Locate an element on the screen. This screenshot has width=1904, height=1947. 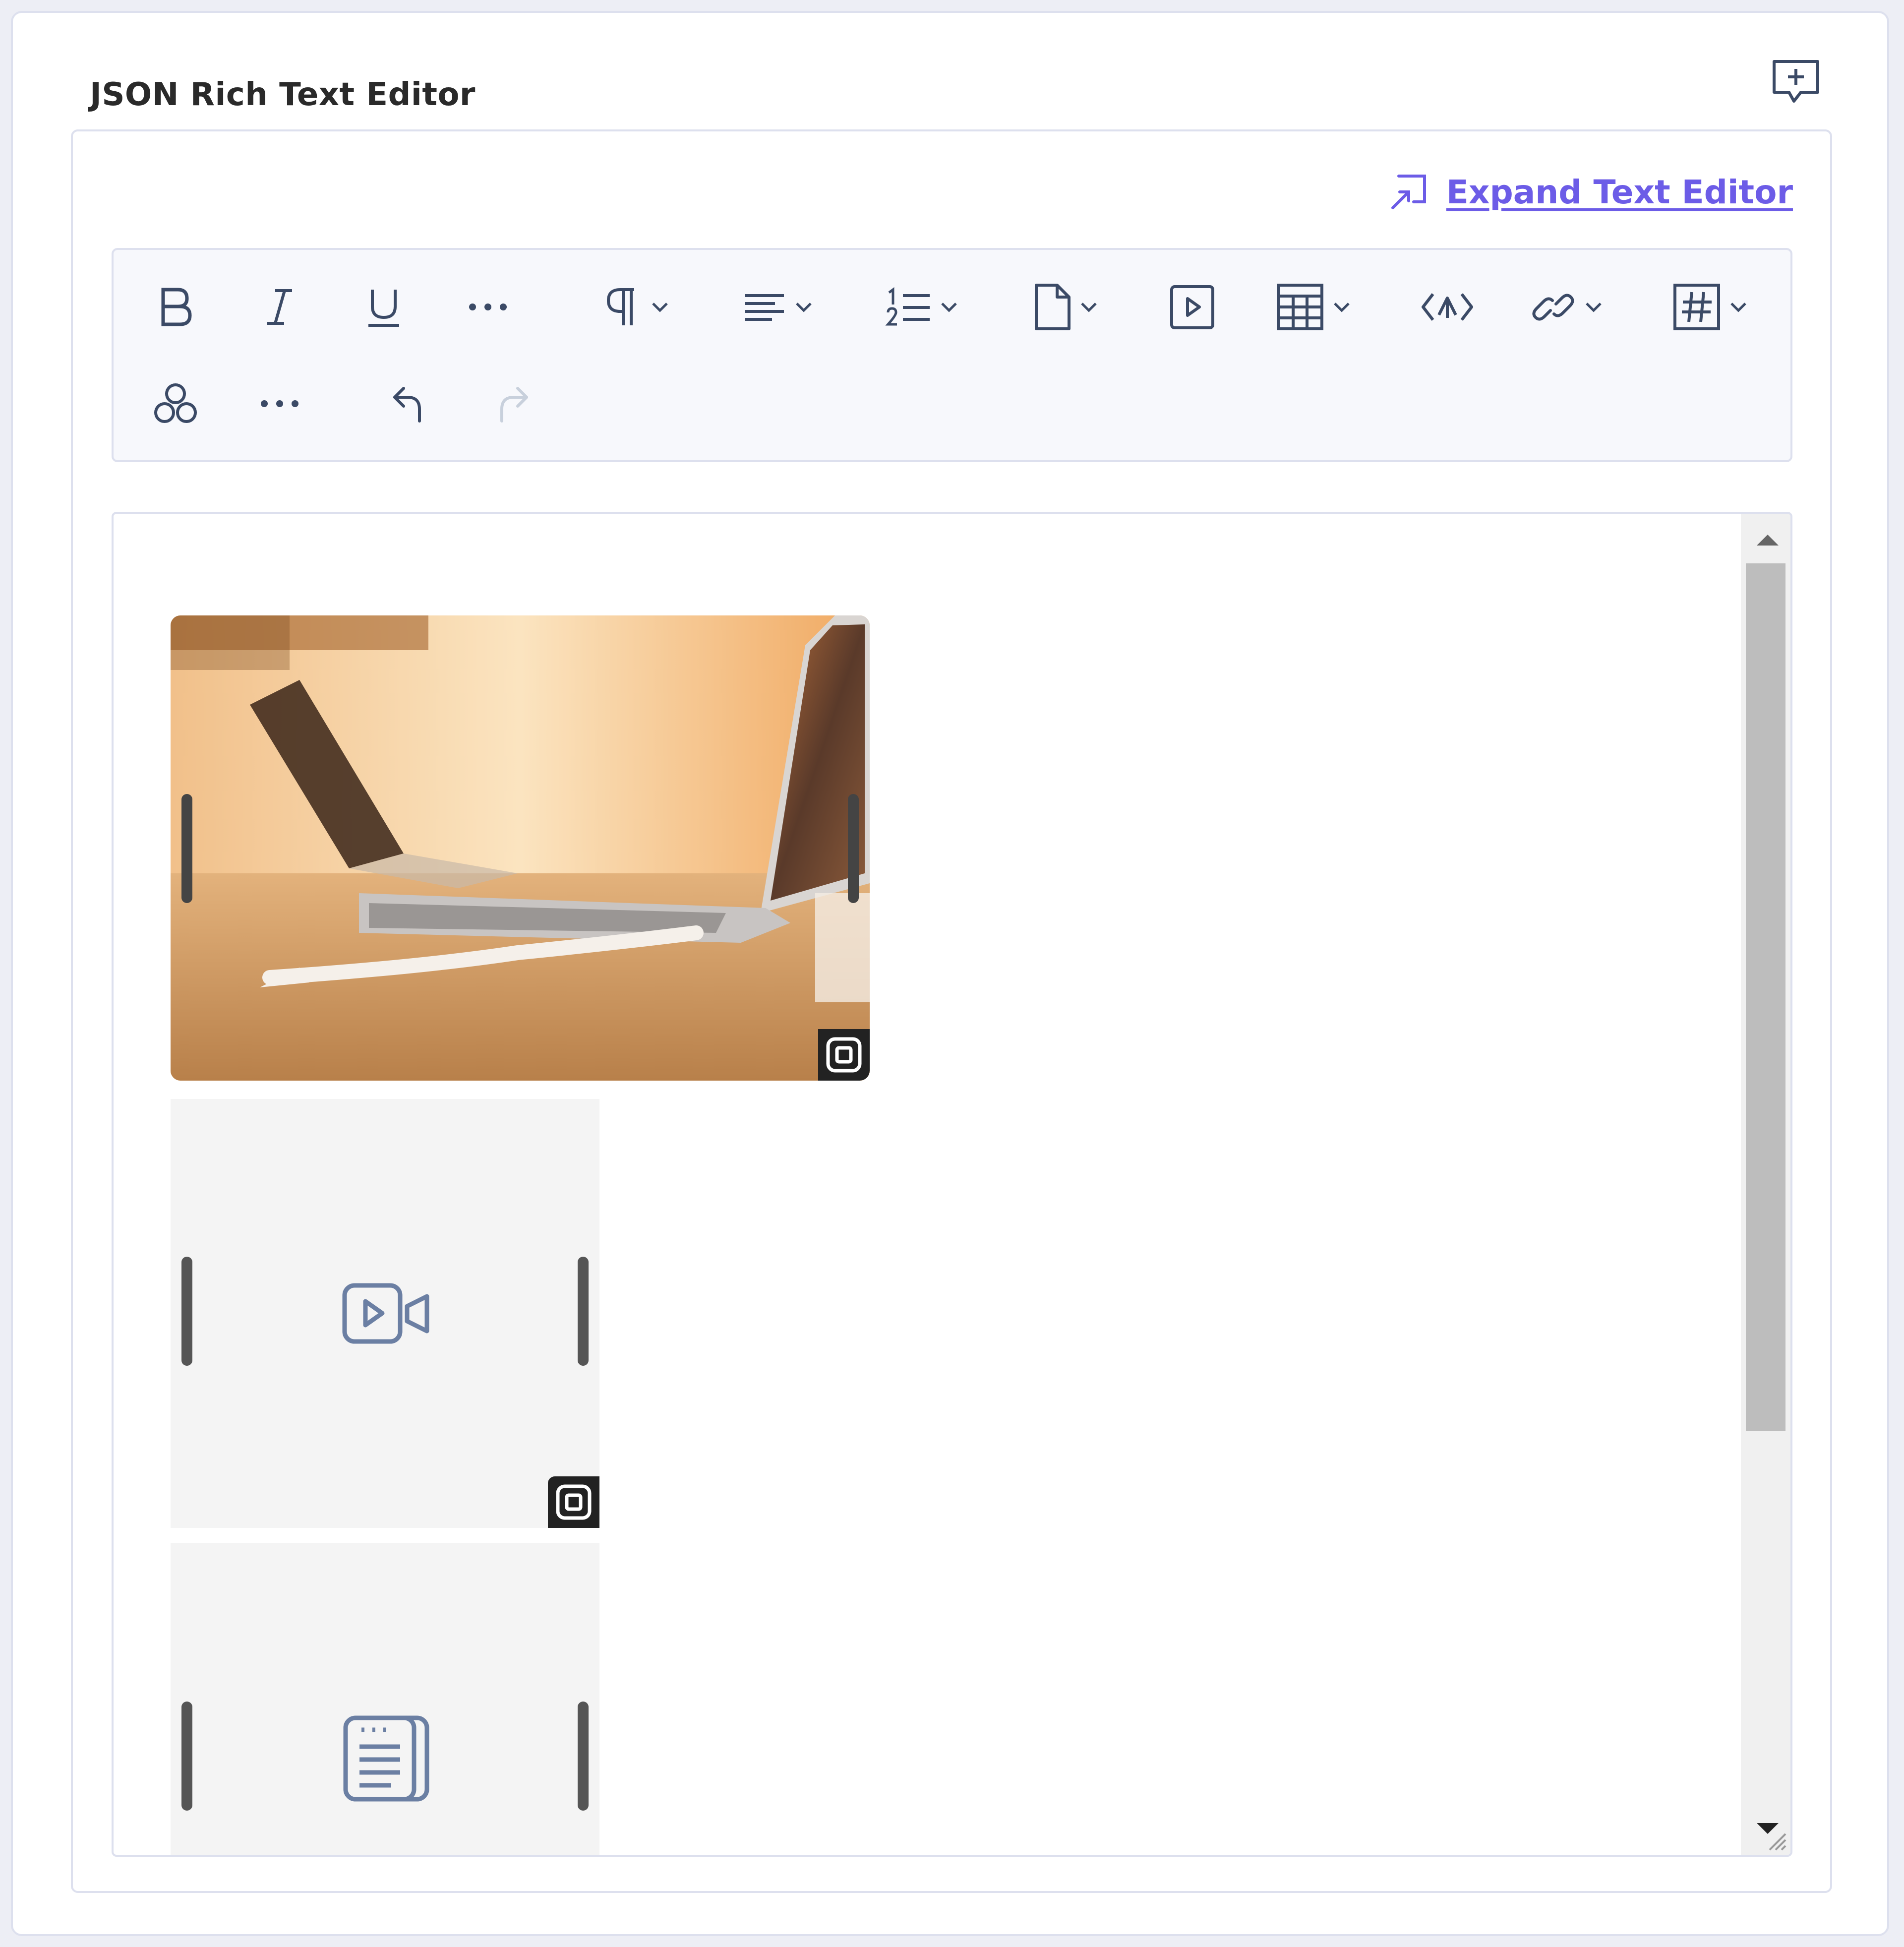
file-dropdown is located at coordinates (1065, 307).